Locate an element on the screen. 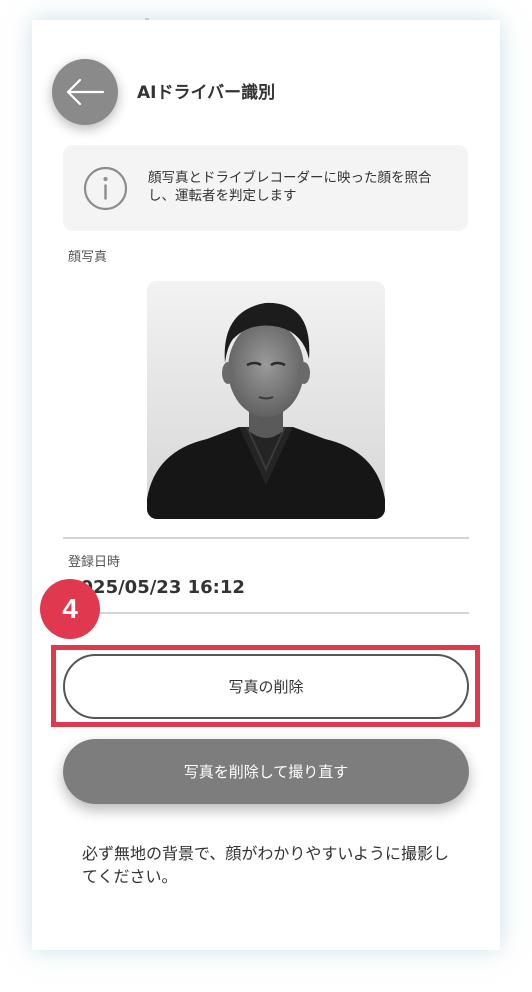 This screenshot has height=992, width=532. arrow-left-icon is located at coordinates (85, 92).